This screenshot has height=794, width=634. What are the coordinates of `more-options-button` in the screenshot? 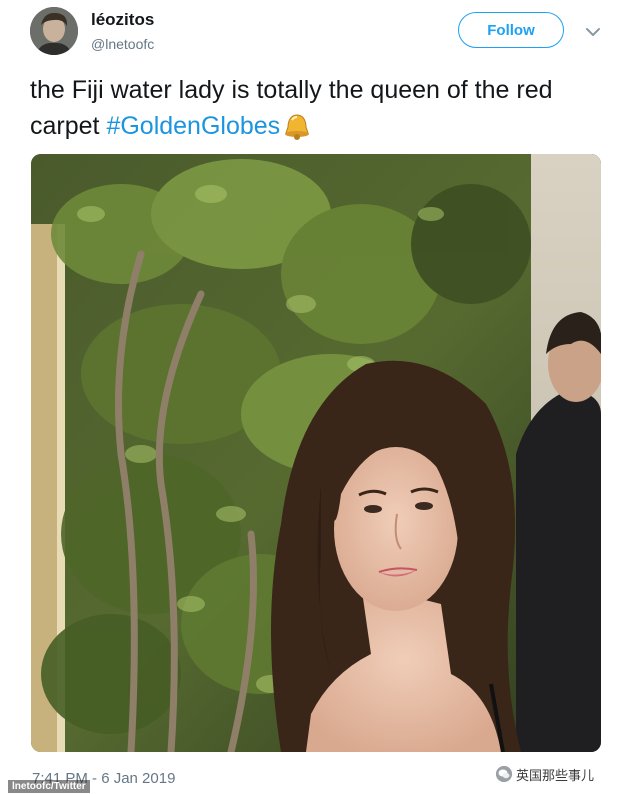 It's located at (593, 32).